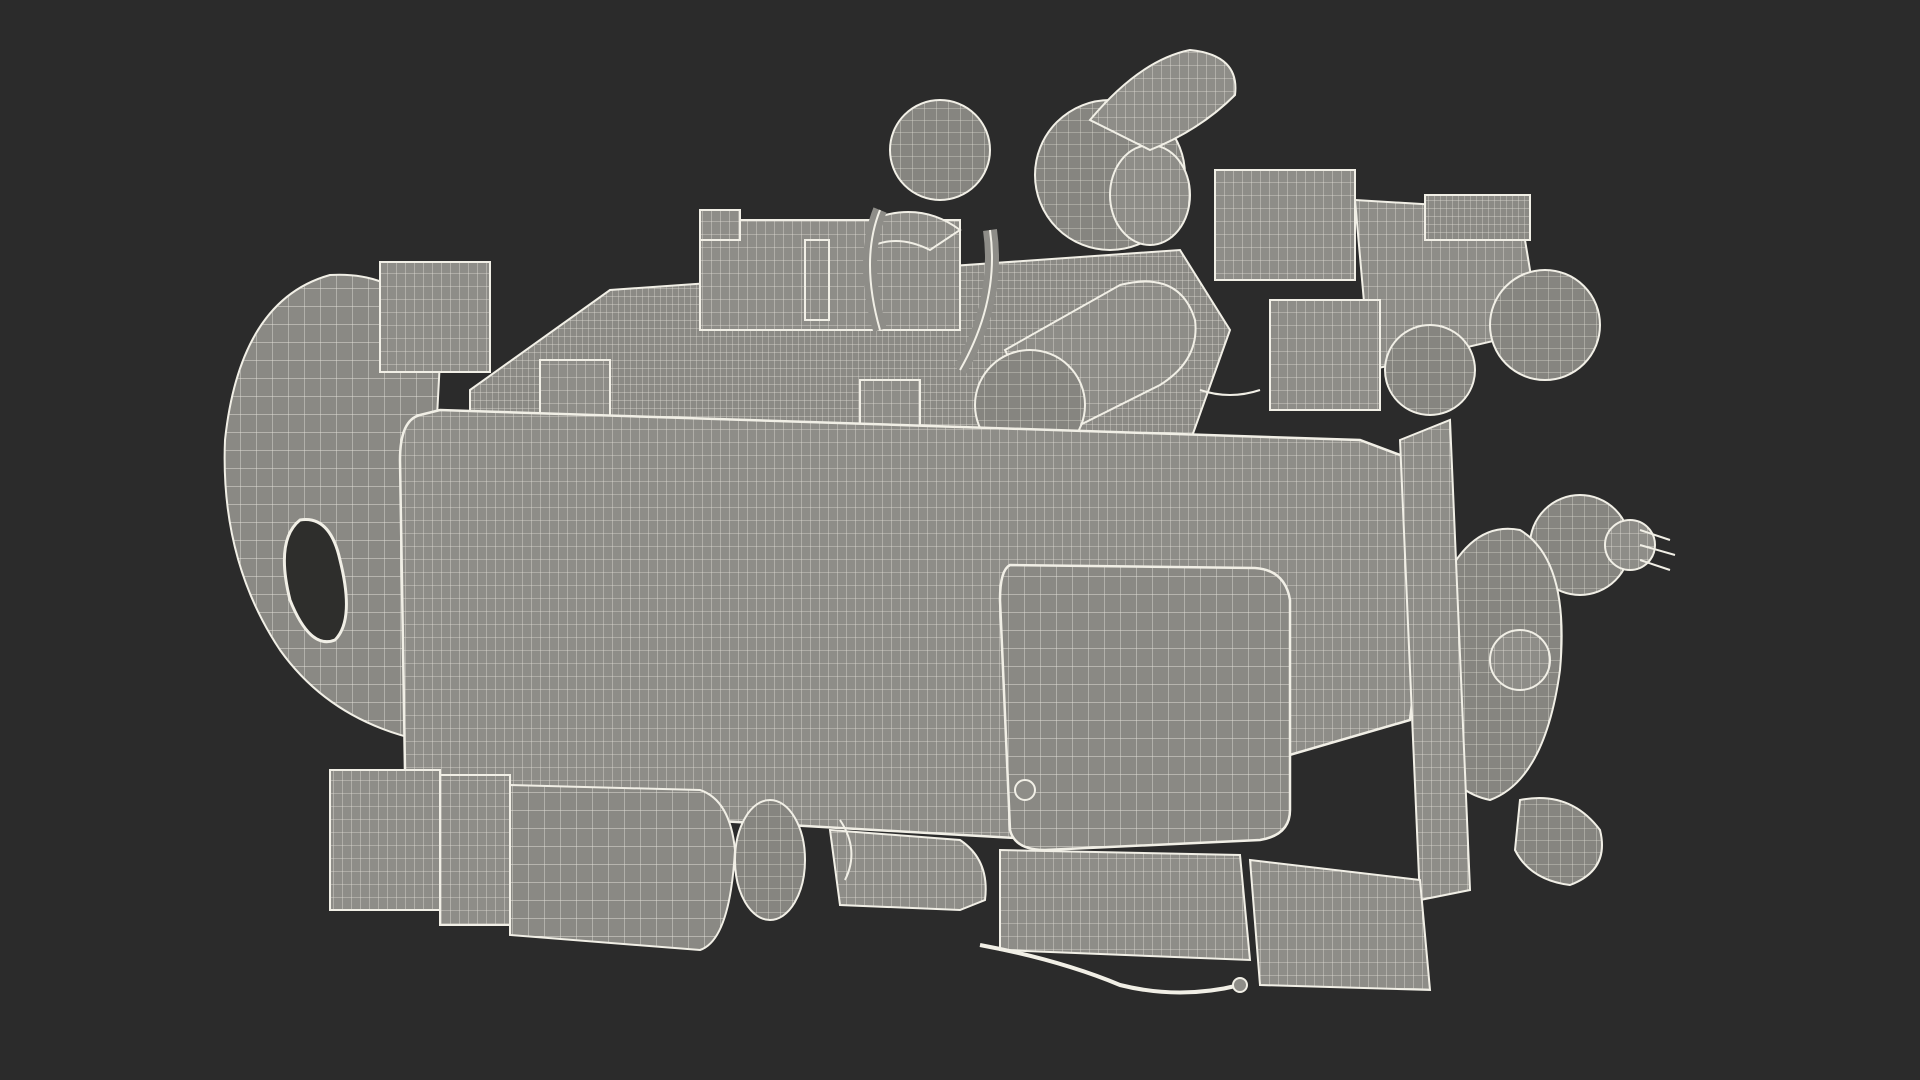 This screenshot has width=1920, height=1080. I want to click on turbocharger, so click(1052, 150).